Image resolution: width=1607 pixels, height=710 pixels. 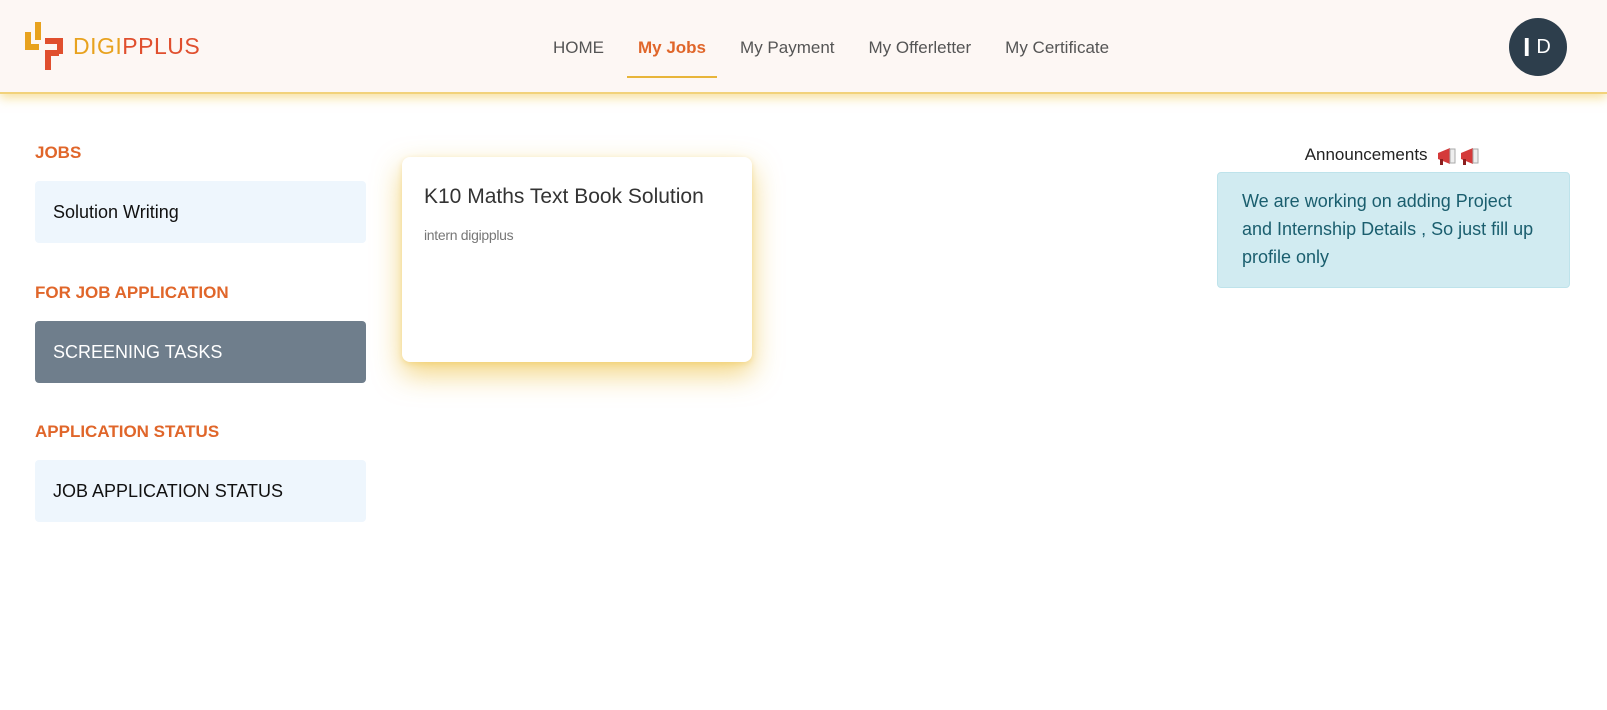 What do you see at coordinates (1057, 47) in the screenshot?
I see `nav-my-certificate: My Certificate` at bounding box center [1057, 47].